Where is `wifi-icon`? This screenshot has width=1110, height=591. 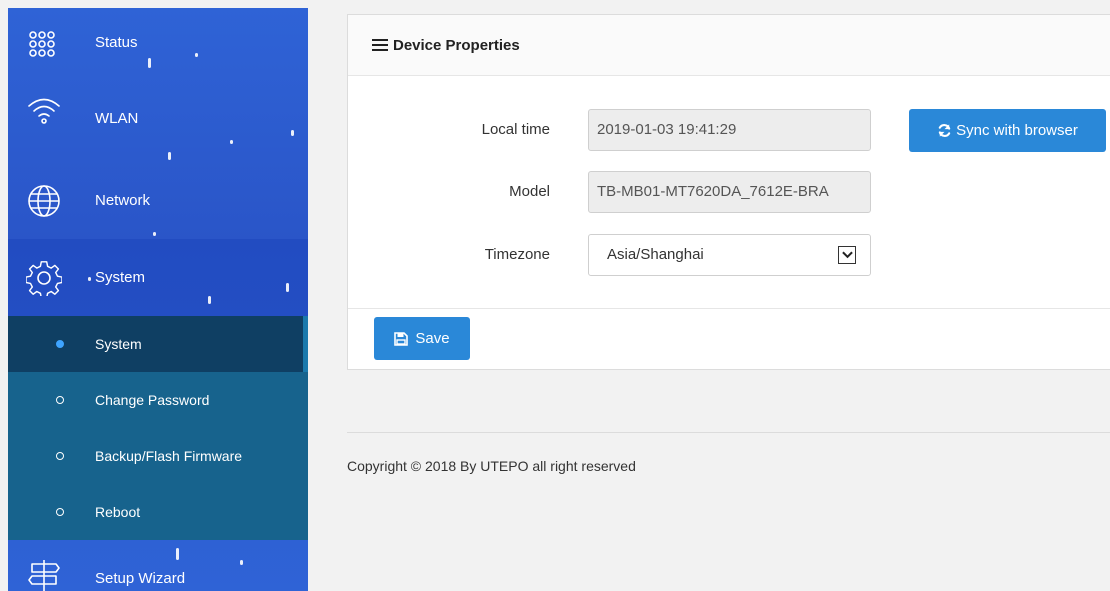 wifi-icon is located at coordinates (44, 111).